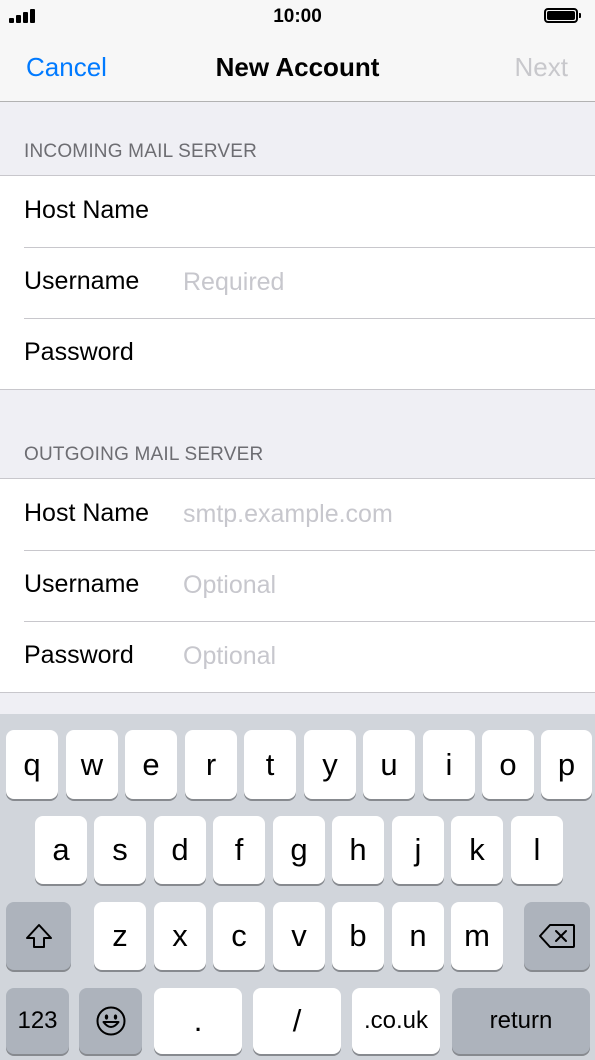  I want to click on key-b: b, so click(358, 936).